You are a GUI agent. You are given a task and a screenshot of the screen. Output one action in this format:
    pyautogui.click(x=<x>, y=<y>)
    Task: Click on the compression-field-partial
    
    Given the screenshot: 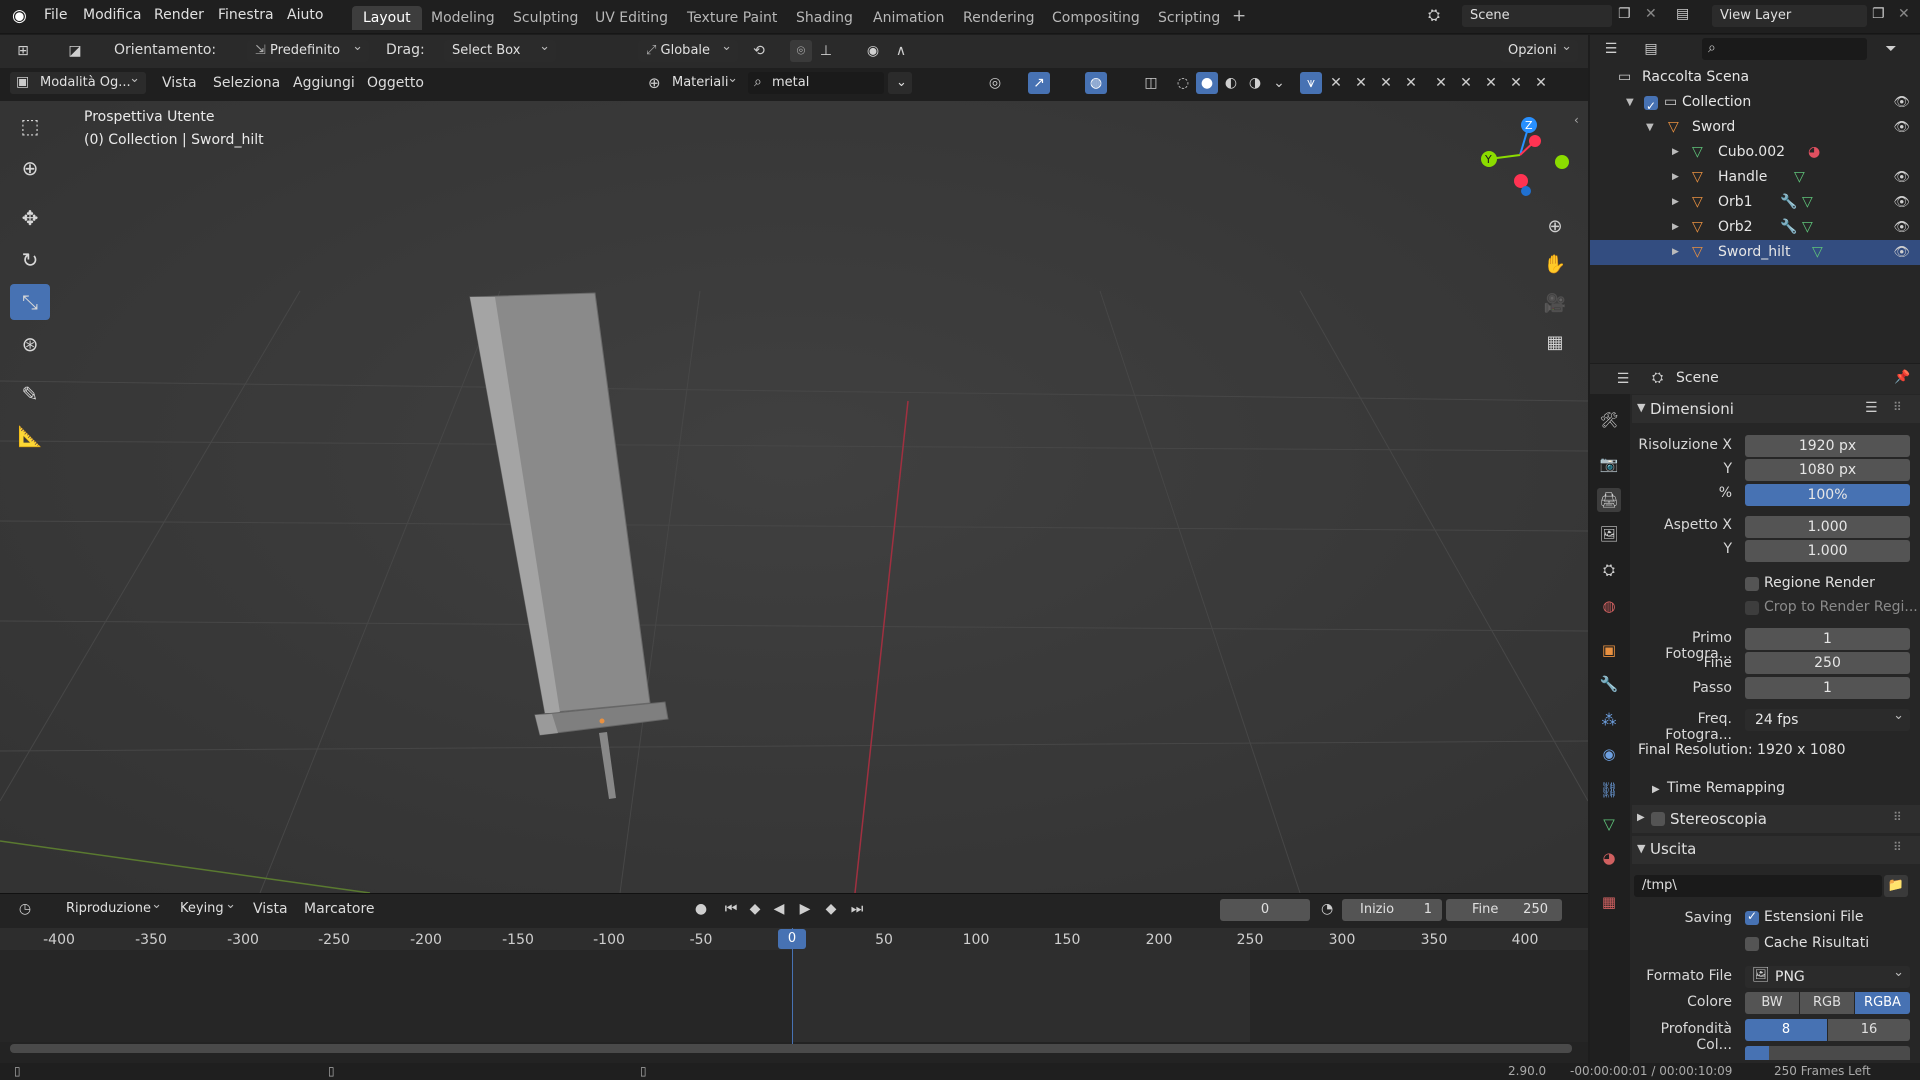 What is the action you would take?
    pyautogui.click(x=1827, y=1053)
    